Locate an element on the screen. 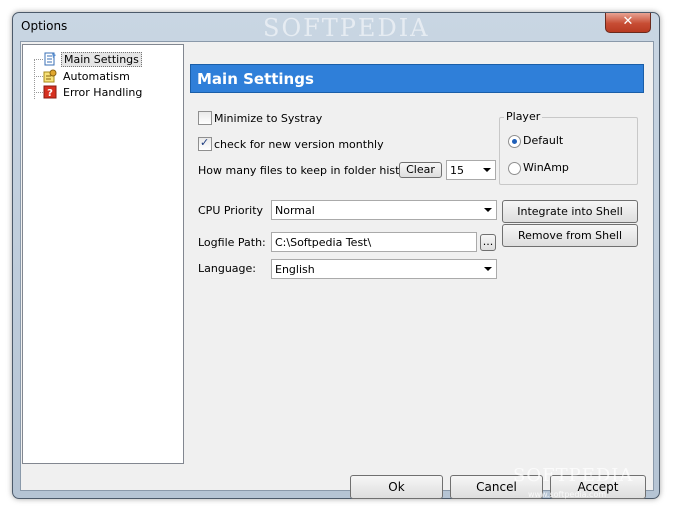 The width and height of the screenshot is (680, 520). ok-button: Ok is located at coordinates (396, 487).